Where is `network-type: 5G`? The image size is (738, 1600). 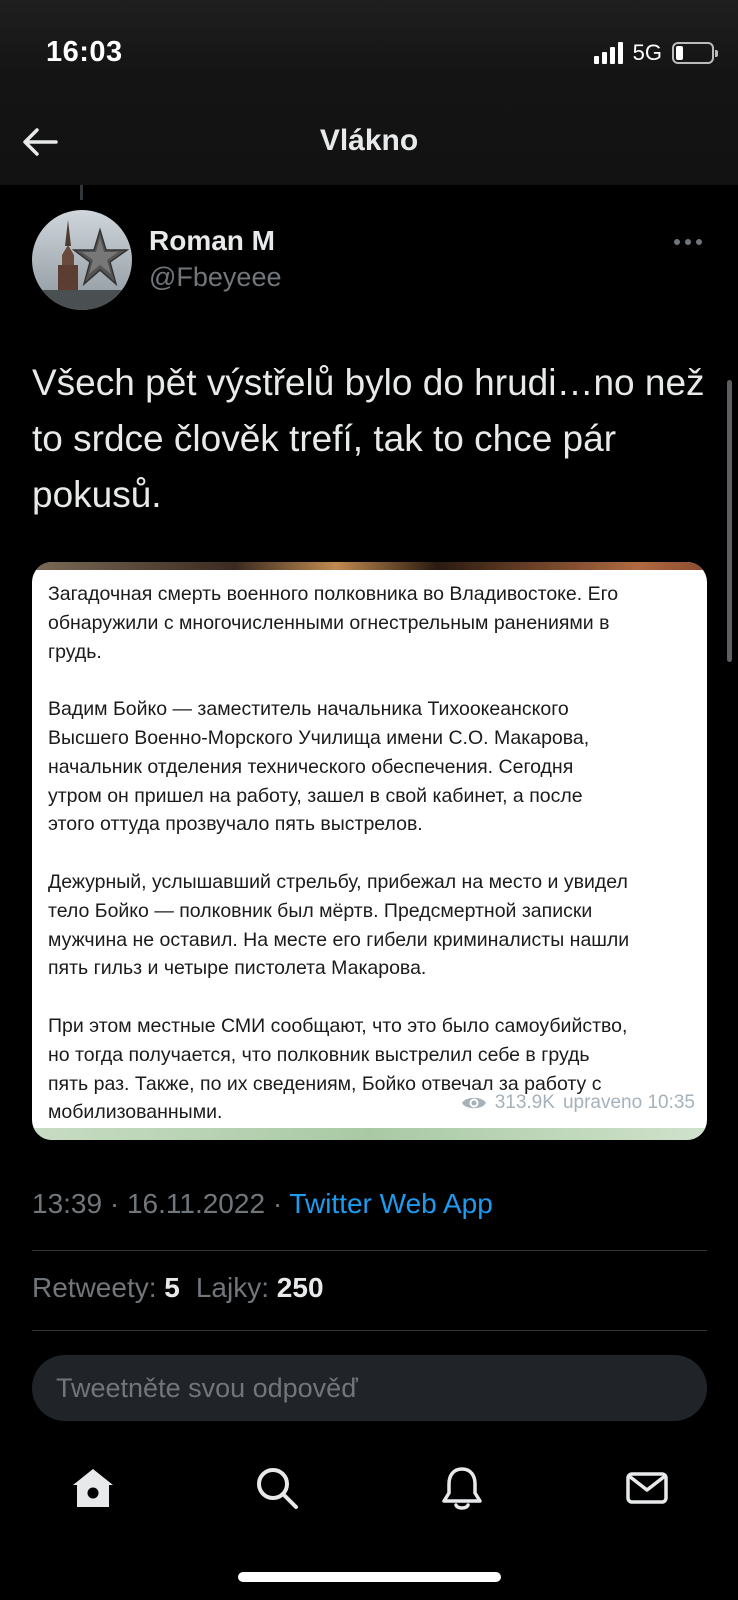
network-type: 5G is located at coordinates (647, 52).